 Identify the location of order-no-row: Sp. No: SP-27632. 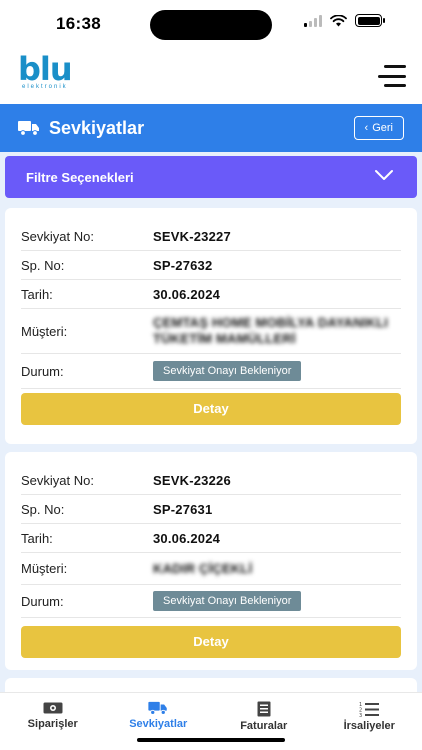
(211, 265).